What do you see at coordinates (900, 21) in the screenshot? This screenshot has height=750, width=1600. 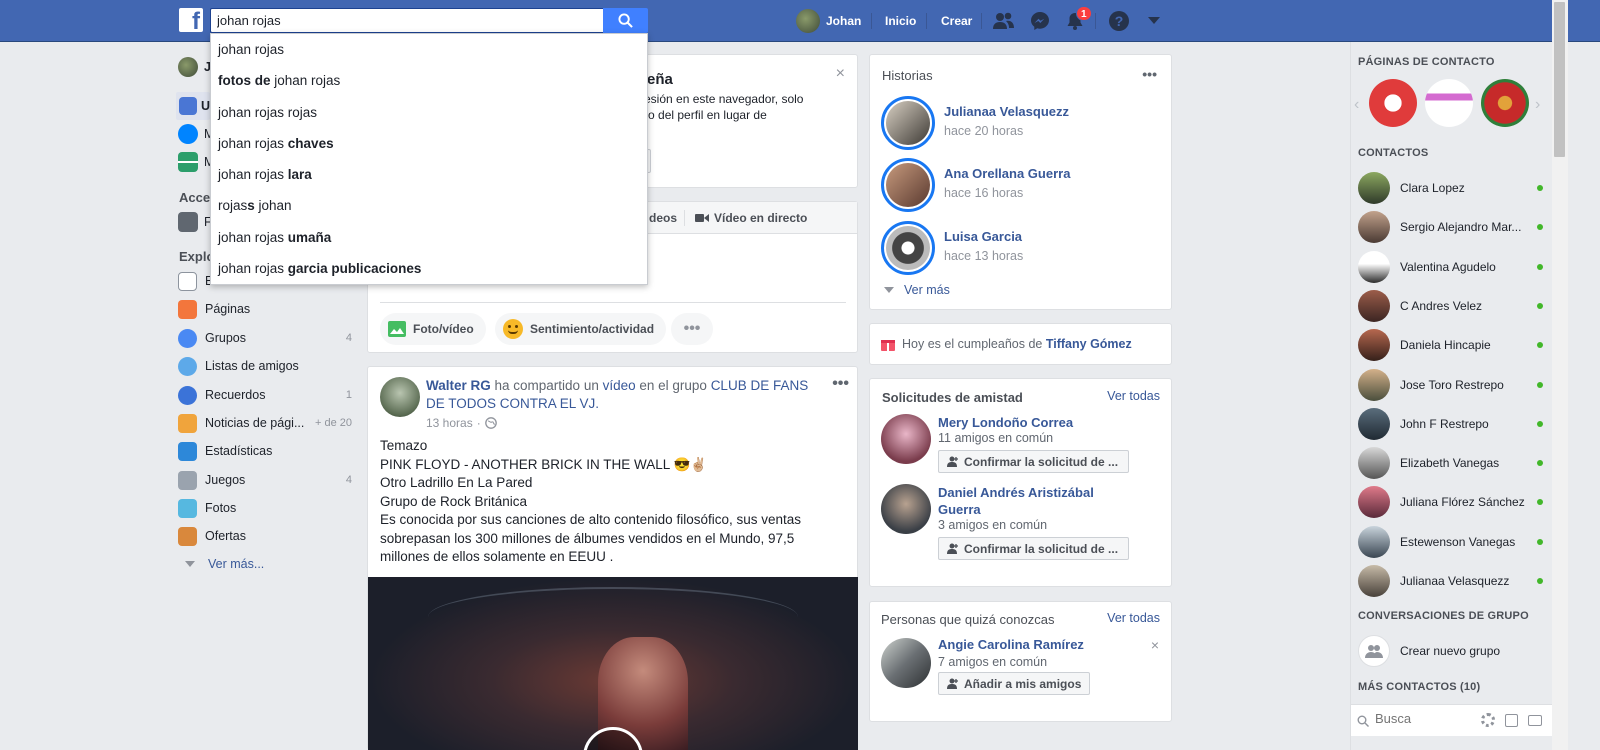 I see `home-link: Inicio` at bounding box center [900, 21].